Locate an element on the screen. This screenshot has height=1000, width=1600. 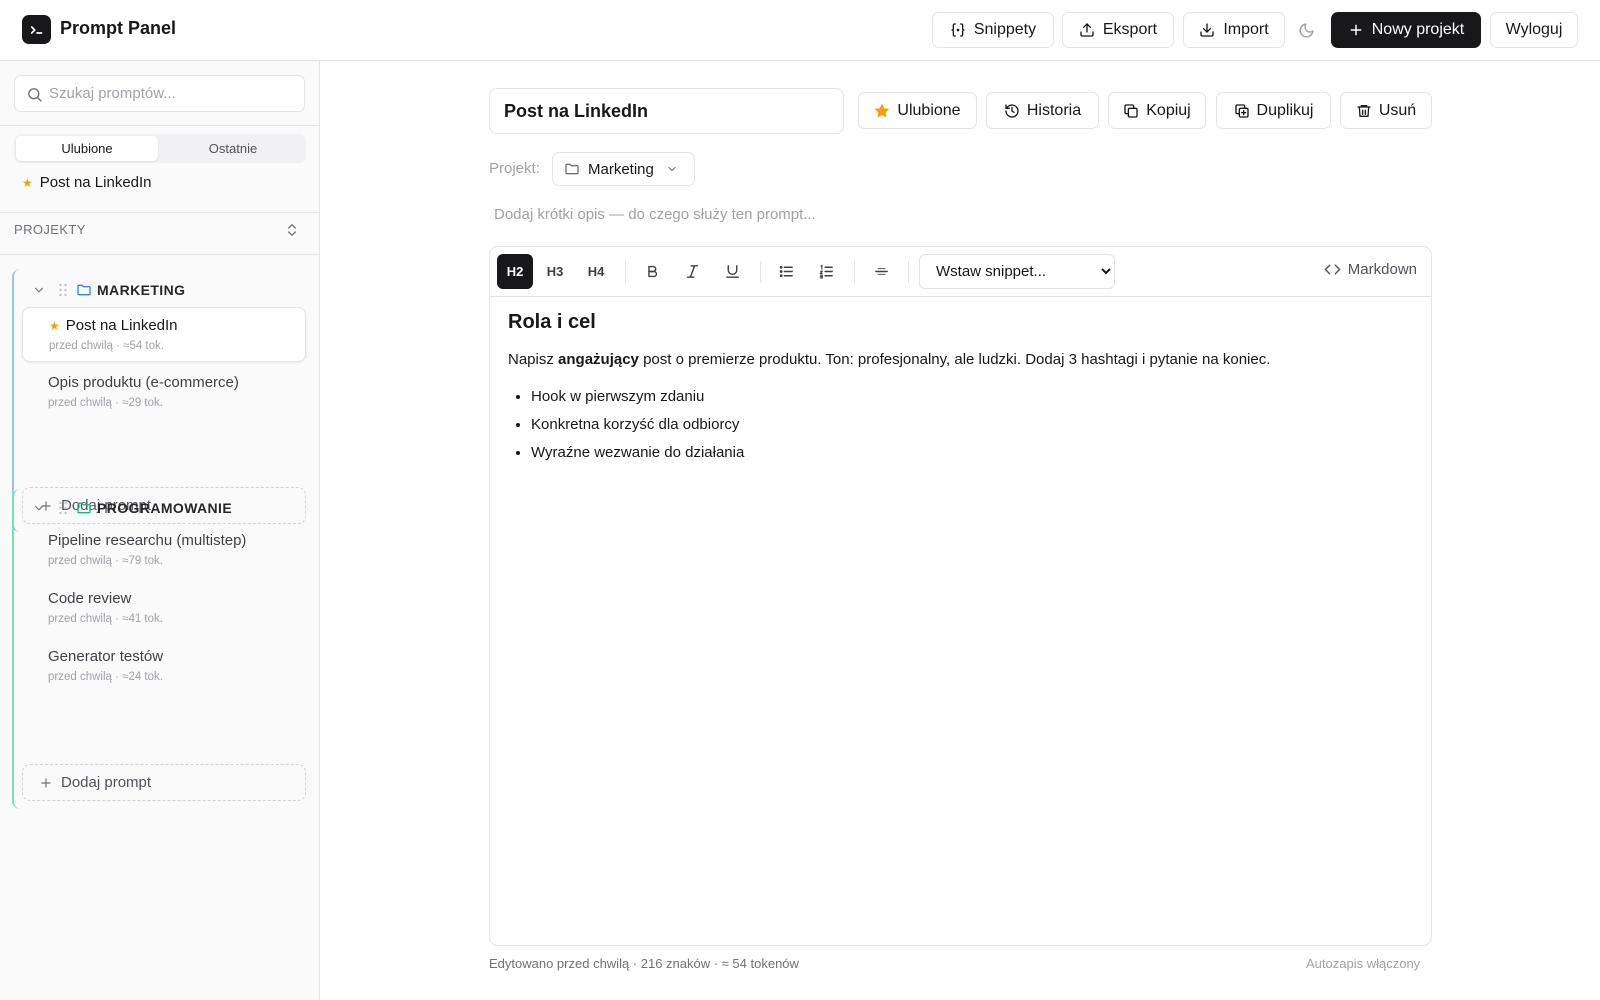
project-select-value: Marketing is located at coordinates (621, 169).